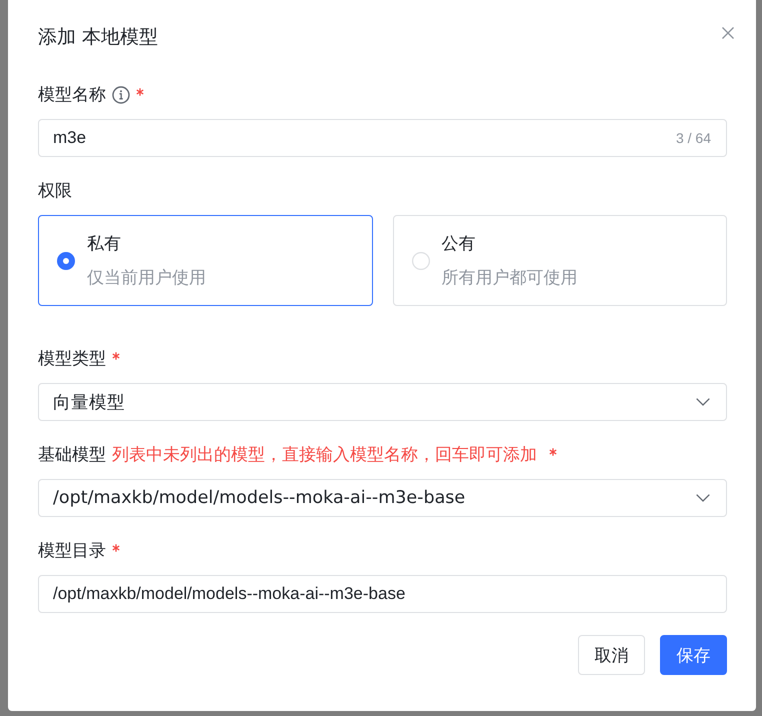 This screenshot has height=716, width=762. I want to click on option-description: 所有用户都可使用, so click(510, 278).